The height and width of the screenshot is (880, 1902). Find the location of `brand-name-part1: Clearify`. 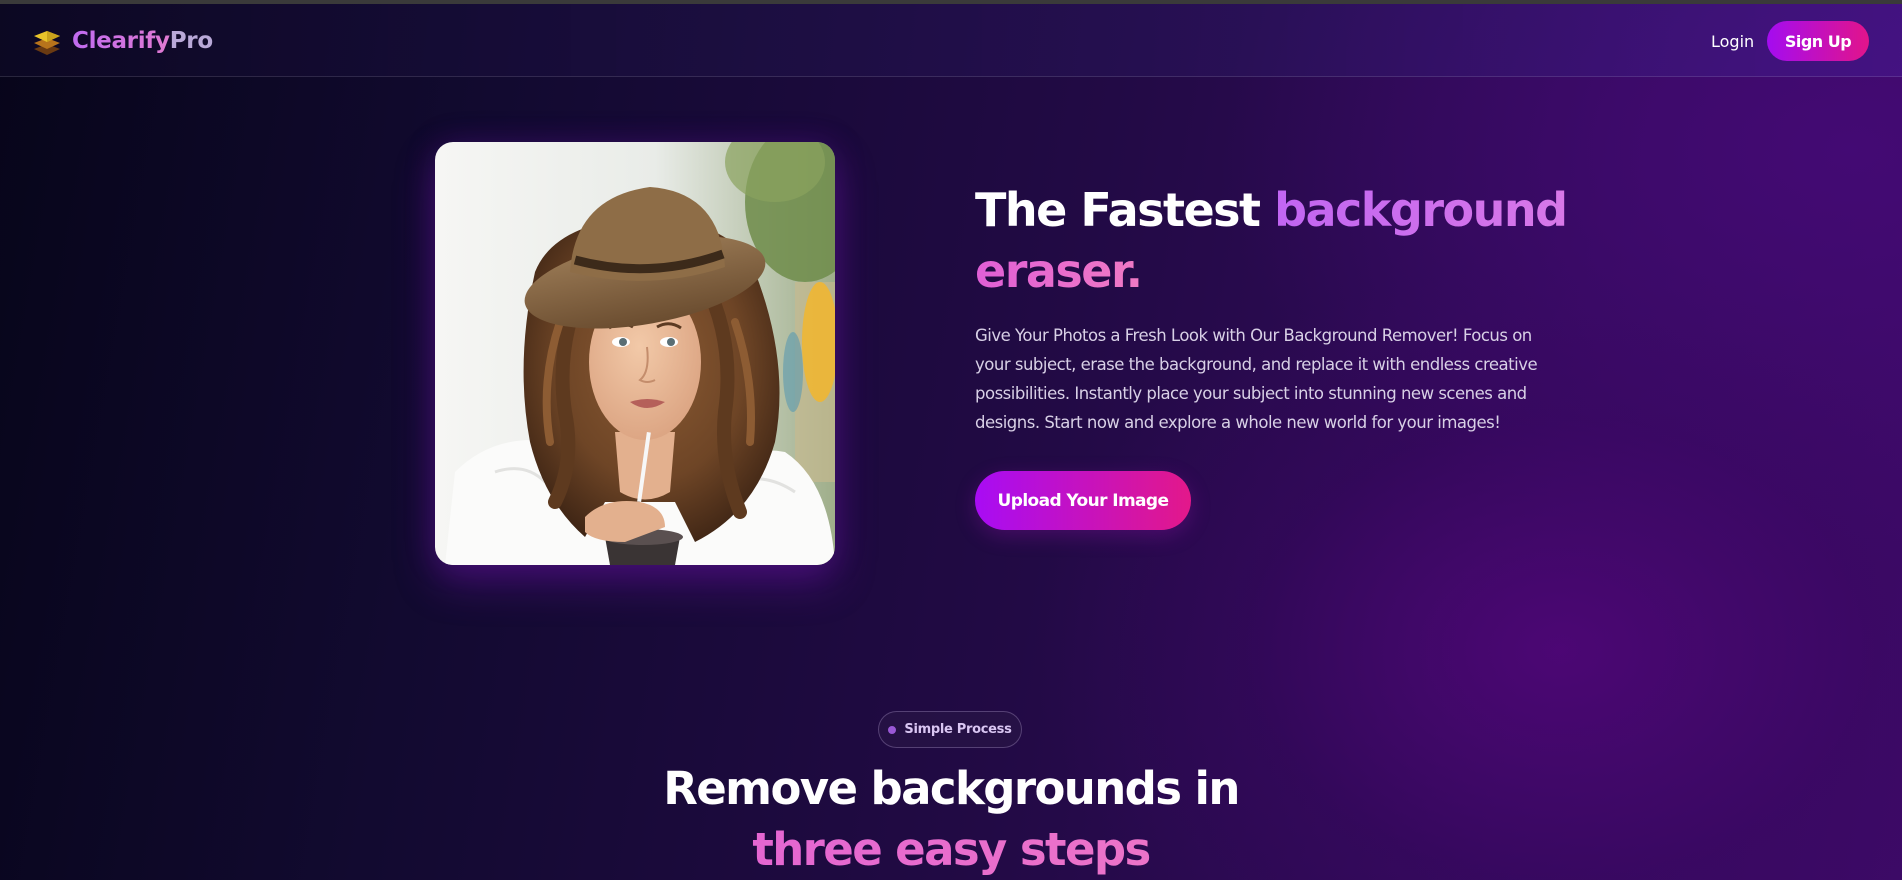

brand-name-part1: Clearify is located at coordinates (121, 41).